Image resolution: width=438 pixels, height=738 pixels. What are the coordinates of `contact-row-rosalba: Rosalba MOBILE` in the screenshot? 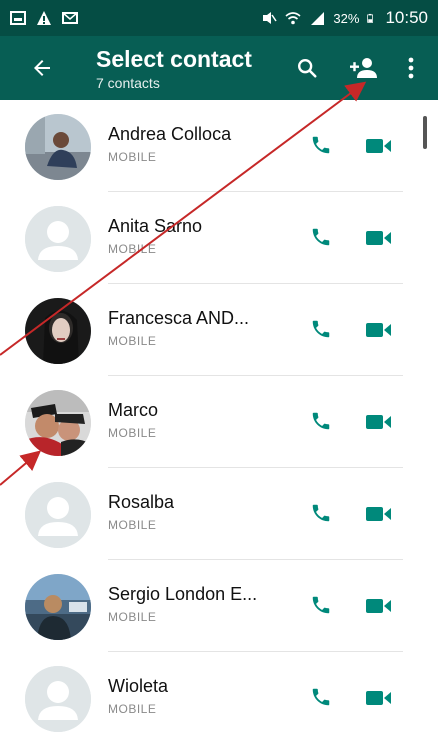 It's located at (219, 514).